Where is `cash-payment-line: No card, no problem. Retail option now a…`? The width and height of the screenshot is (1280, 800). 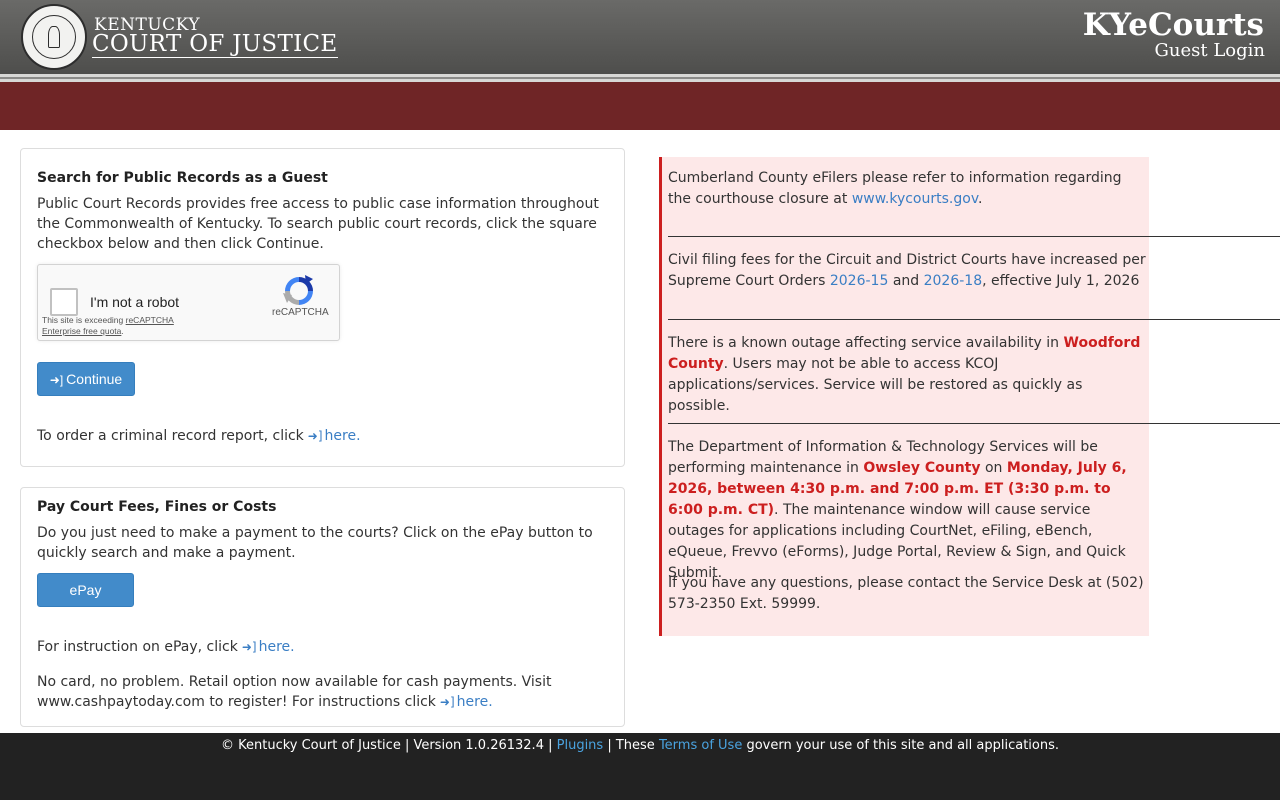
cash-payment-line: No card, no problem. Retail option now a… is located at coordinates (323, 692).